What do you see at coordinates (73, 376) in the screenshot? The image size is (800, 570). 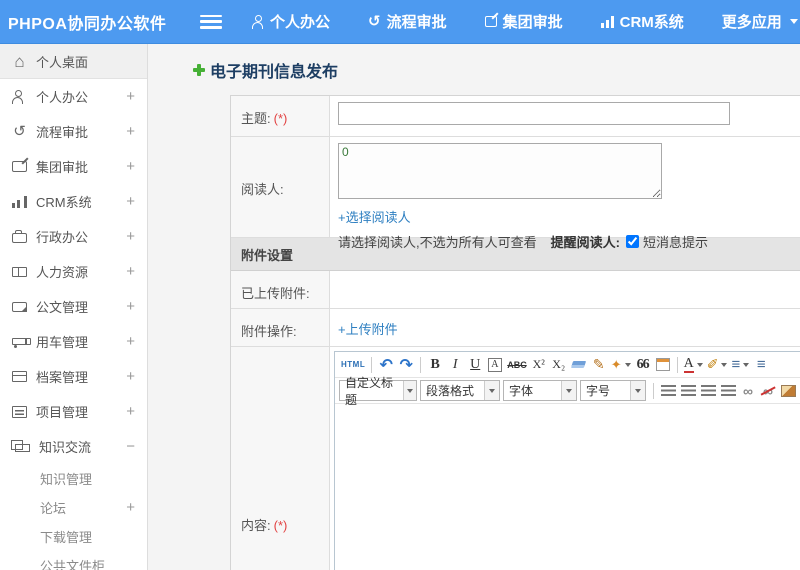 I see `sidebar-item-archives: 档案管理 +` at bounding box center [73, 376].